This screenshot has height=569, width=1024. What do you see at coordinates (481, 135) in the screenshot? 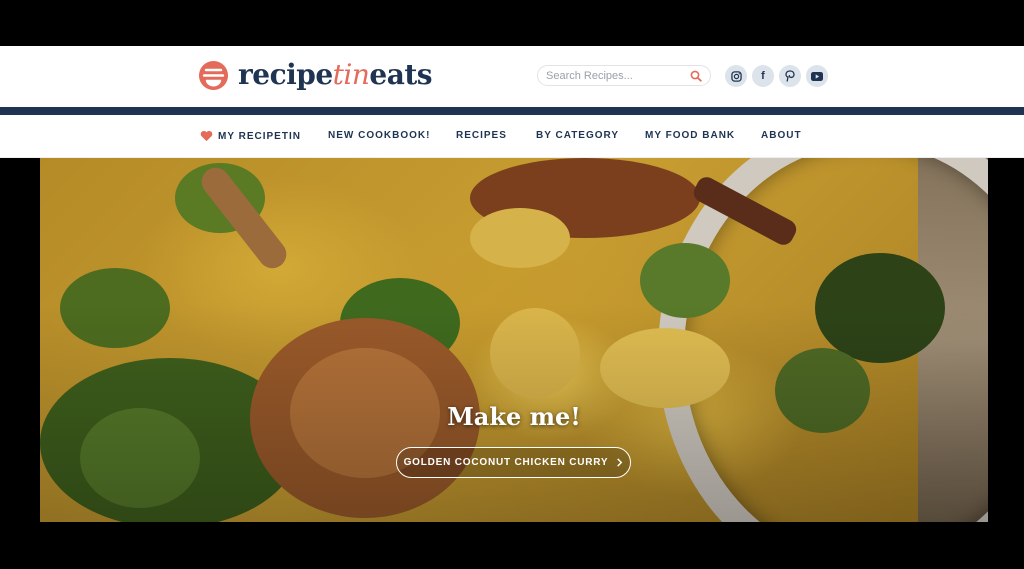
I see `nav-item-recipes: RECIPES` at bounding box center [481, 135].